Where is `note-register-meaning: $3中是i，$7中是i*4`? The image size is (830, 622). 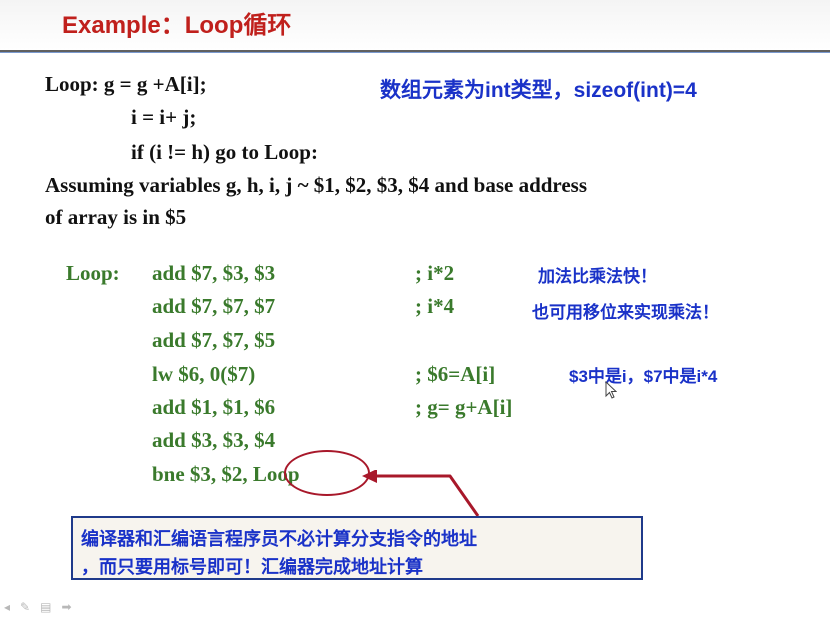 note-register-meaning: $3中是i，$7中是i*4 is located at coordinates (643, 376).